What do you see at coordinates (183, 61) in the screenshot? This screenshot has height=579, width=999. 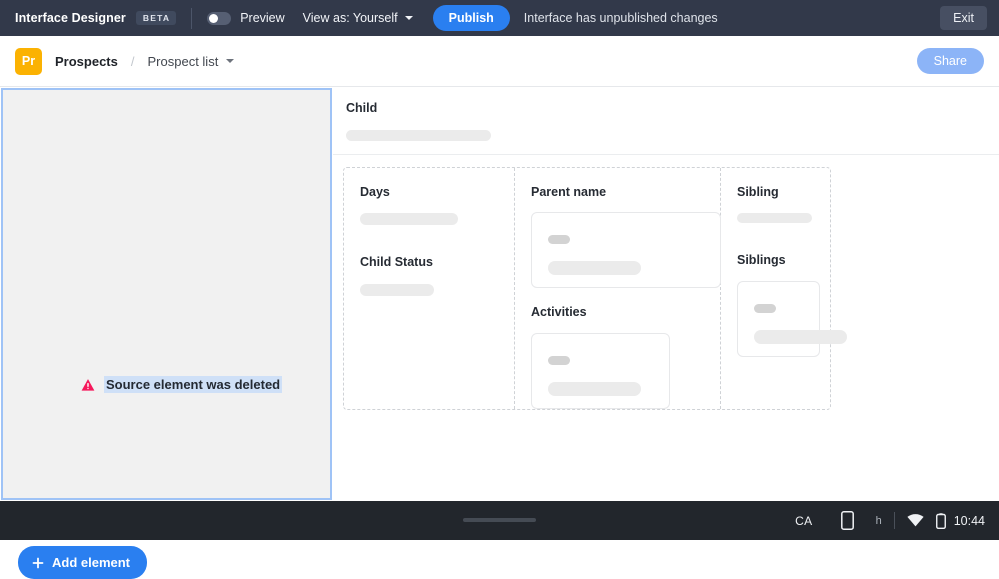 I see `breadcrumb-current-page: Prospect list` at bounding box center [183, 61].